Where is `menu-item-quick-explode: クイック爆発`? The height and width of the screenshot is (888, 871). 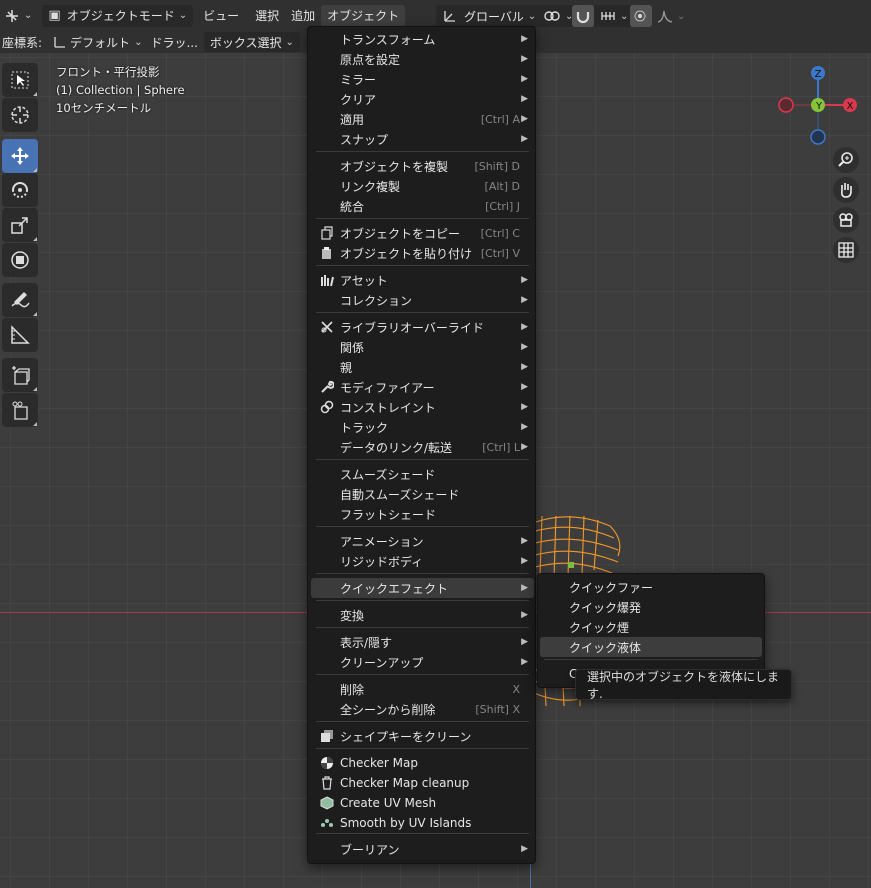
menu-item-quick-explode: クイック爆発 is located at coordinates (651, 607).